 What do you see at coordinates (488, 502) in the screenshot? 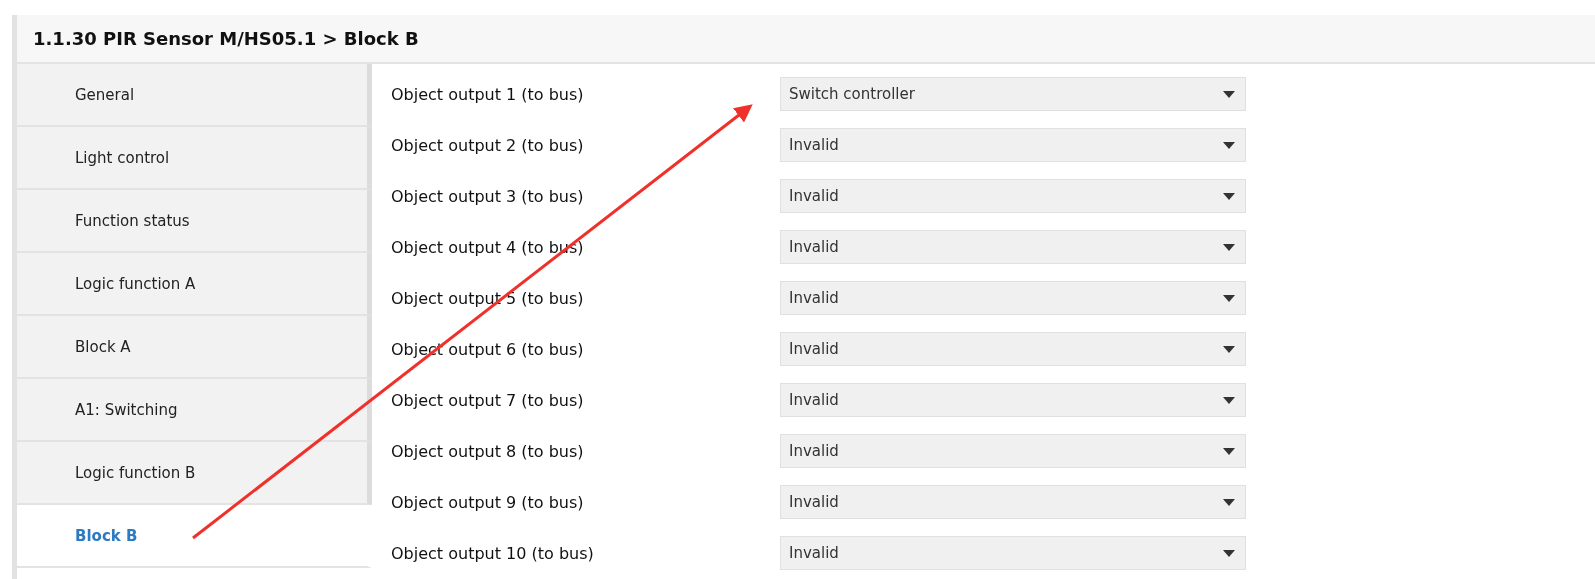
I see `parameter-label: Object output 9 (to bus)` at bounding box center [488, 502].